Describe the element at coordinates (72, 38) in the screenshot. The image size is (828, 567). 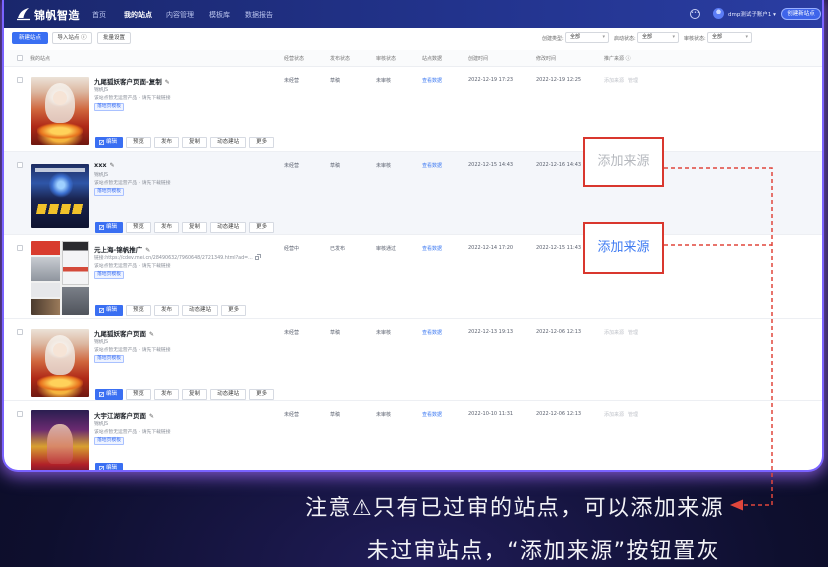
I see `import-site-button: 导入站点 ⓘ` at that location.